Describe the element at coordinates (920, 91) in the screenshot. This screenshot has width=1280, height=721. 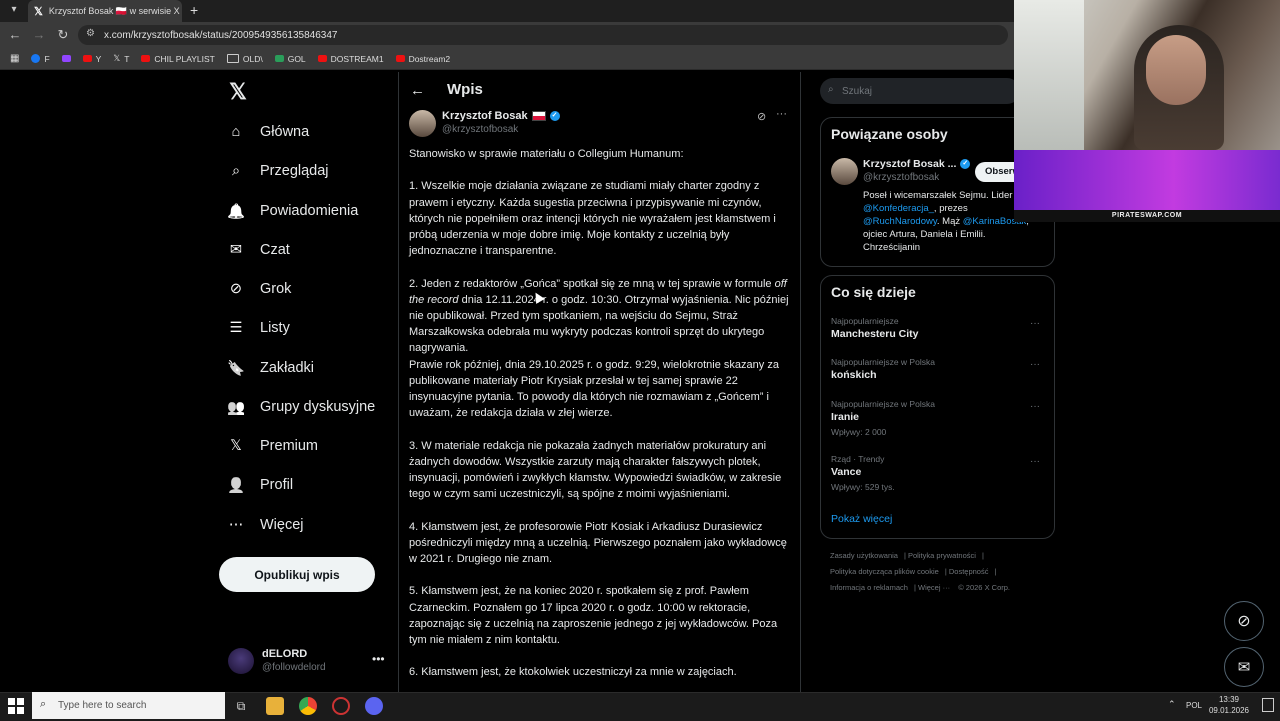
I see `search-input: Szukaj` at that location.